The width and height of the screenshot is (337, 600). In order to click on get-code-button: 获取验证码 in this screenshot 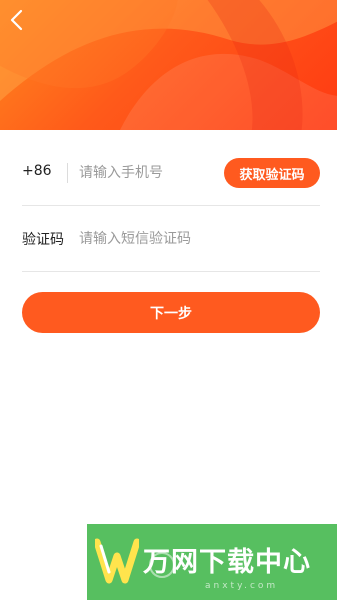, I will do `click(272, 173)`.